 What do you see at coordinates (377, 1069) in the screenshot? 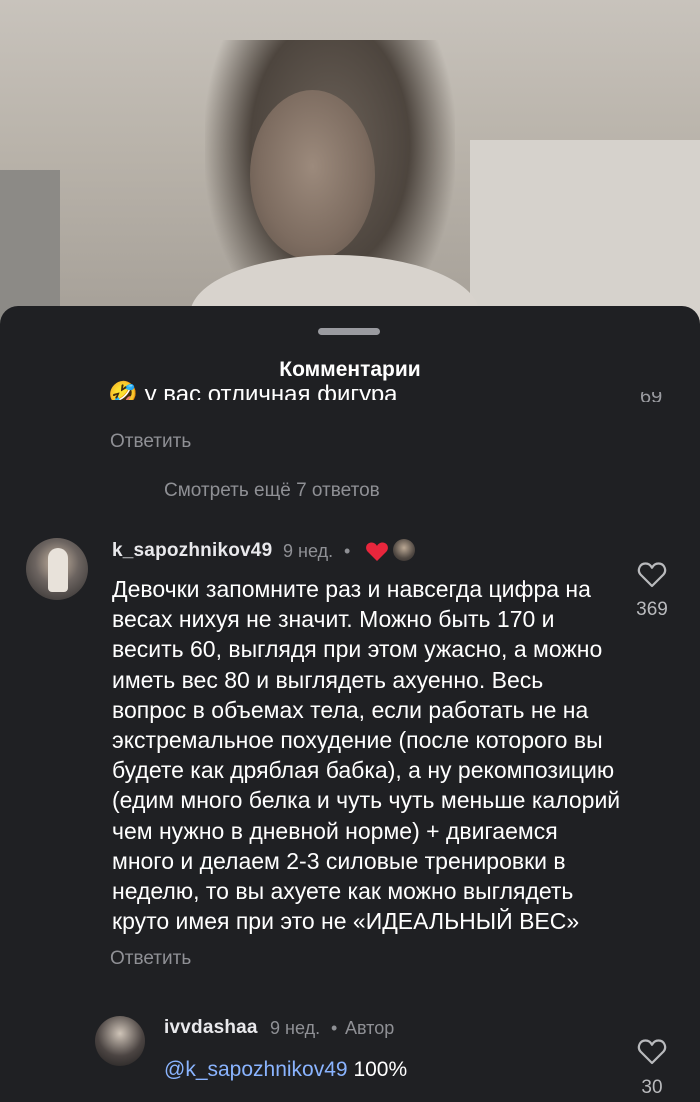
I see `reply-body: 100%` at bounding box center [377, 1069].